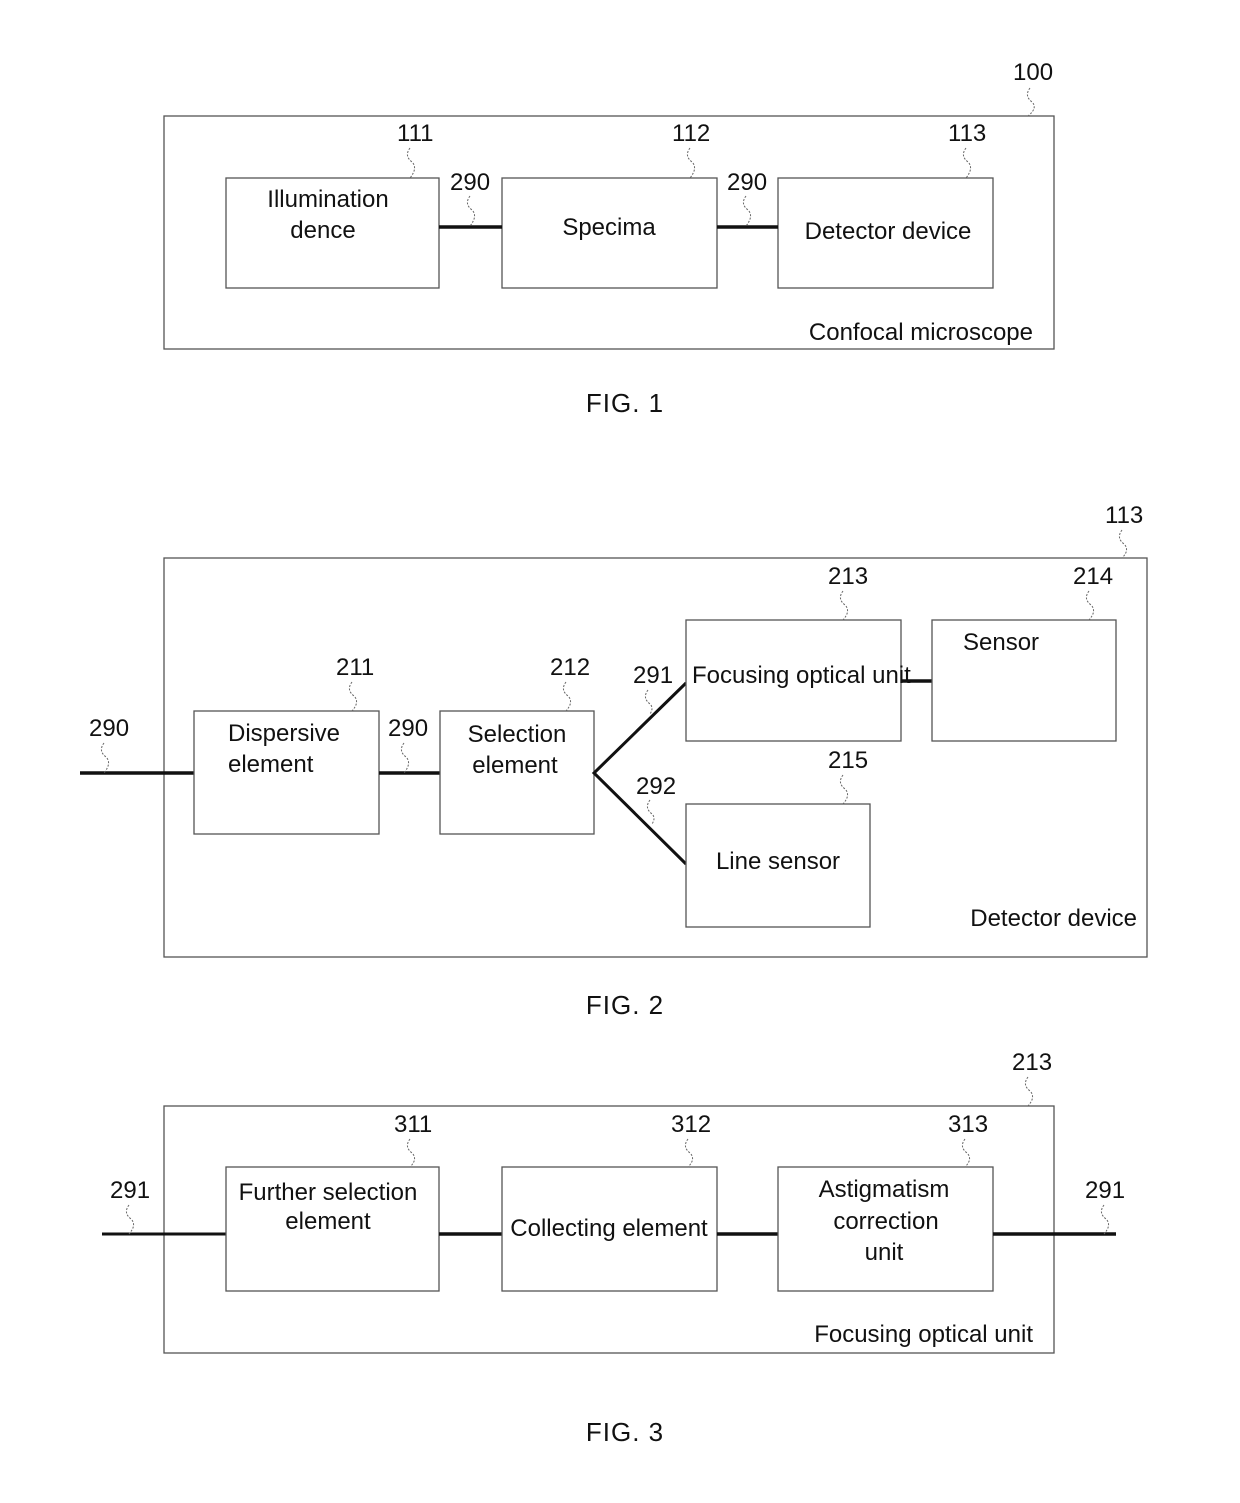 This screenshot has width=1240, height=1503. I want to click on block-label-line: Further selection, so click(328, 1192).